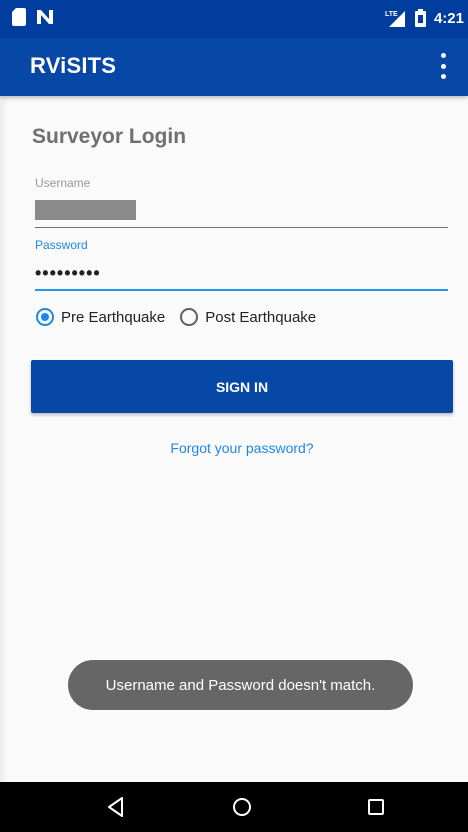 The image size is (468, 832). Describe the element at coordinates (85, 210) in the screenshot. I see `username-field` at that location.